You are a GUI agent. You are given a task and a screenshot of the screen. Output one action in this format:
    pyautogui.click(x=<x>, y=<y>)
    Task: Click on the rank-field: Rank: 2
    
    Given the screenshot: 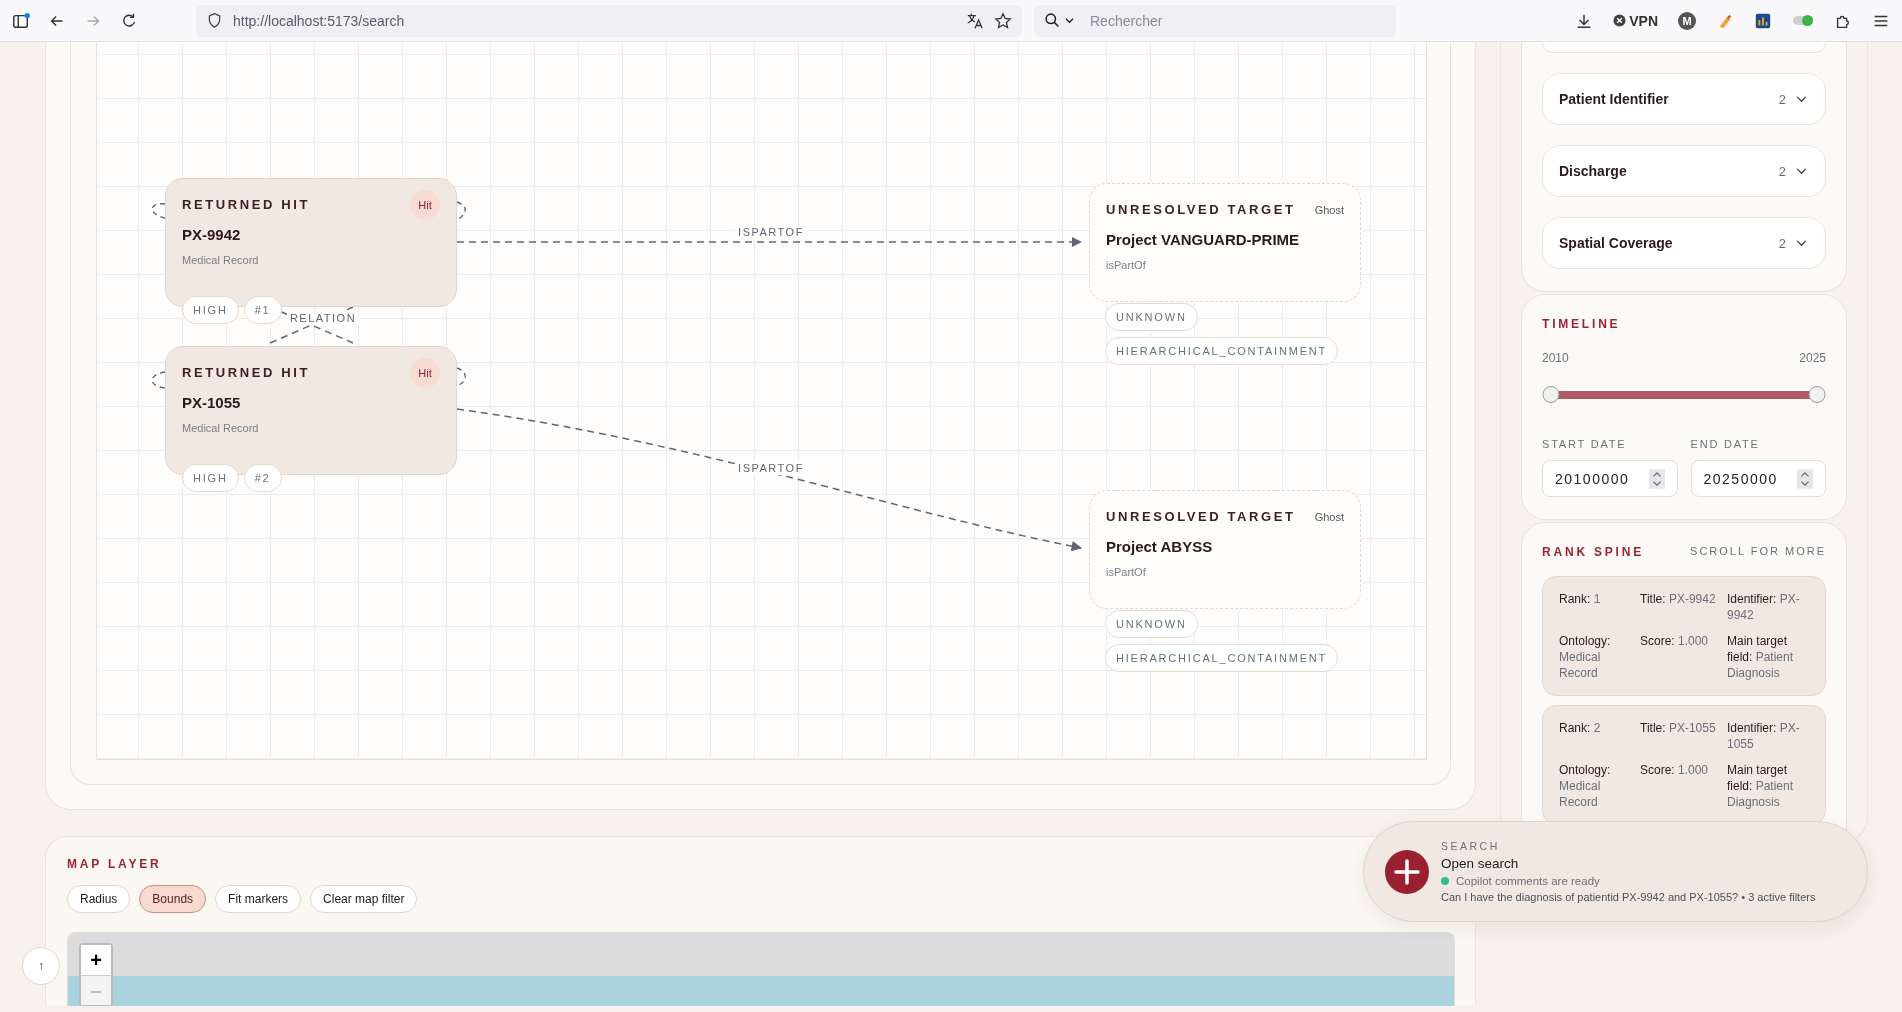 What is the action you would take?
    pyautogui.click(x=1599, y=736)
    